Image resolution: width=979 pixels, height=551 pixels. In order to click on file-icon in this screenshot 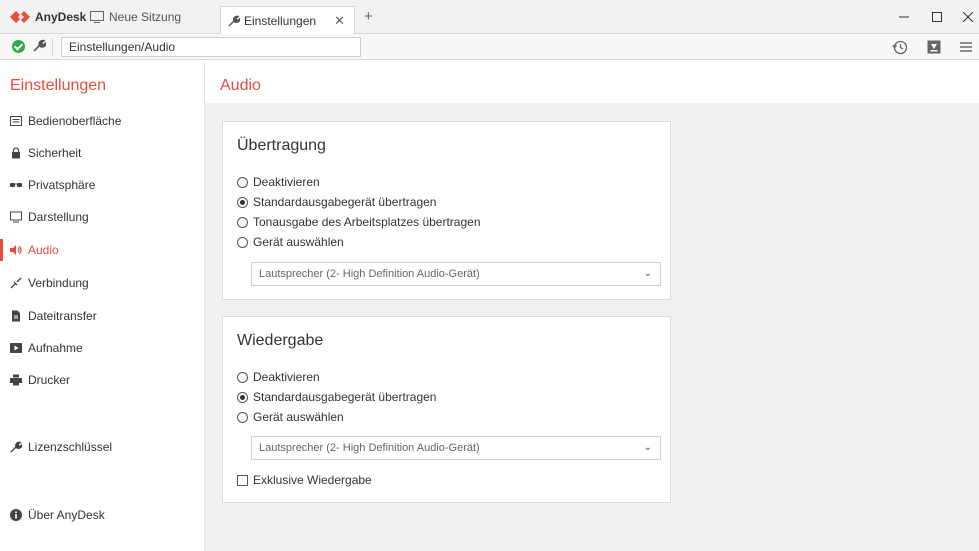, I will do `click(16, 316)`.